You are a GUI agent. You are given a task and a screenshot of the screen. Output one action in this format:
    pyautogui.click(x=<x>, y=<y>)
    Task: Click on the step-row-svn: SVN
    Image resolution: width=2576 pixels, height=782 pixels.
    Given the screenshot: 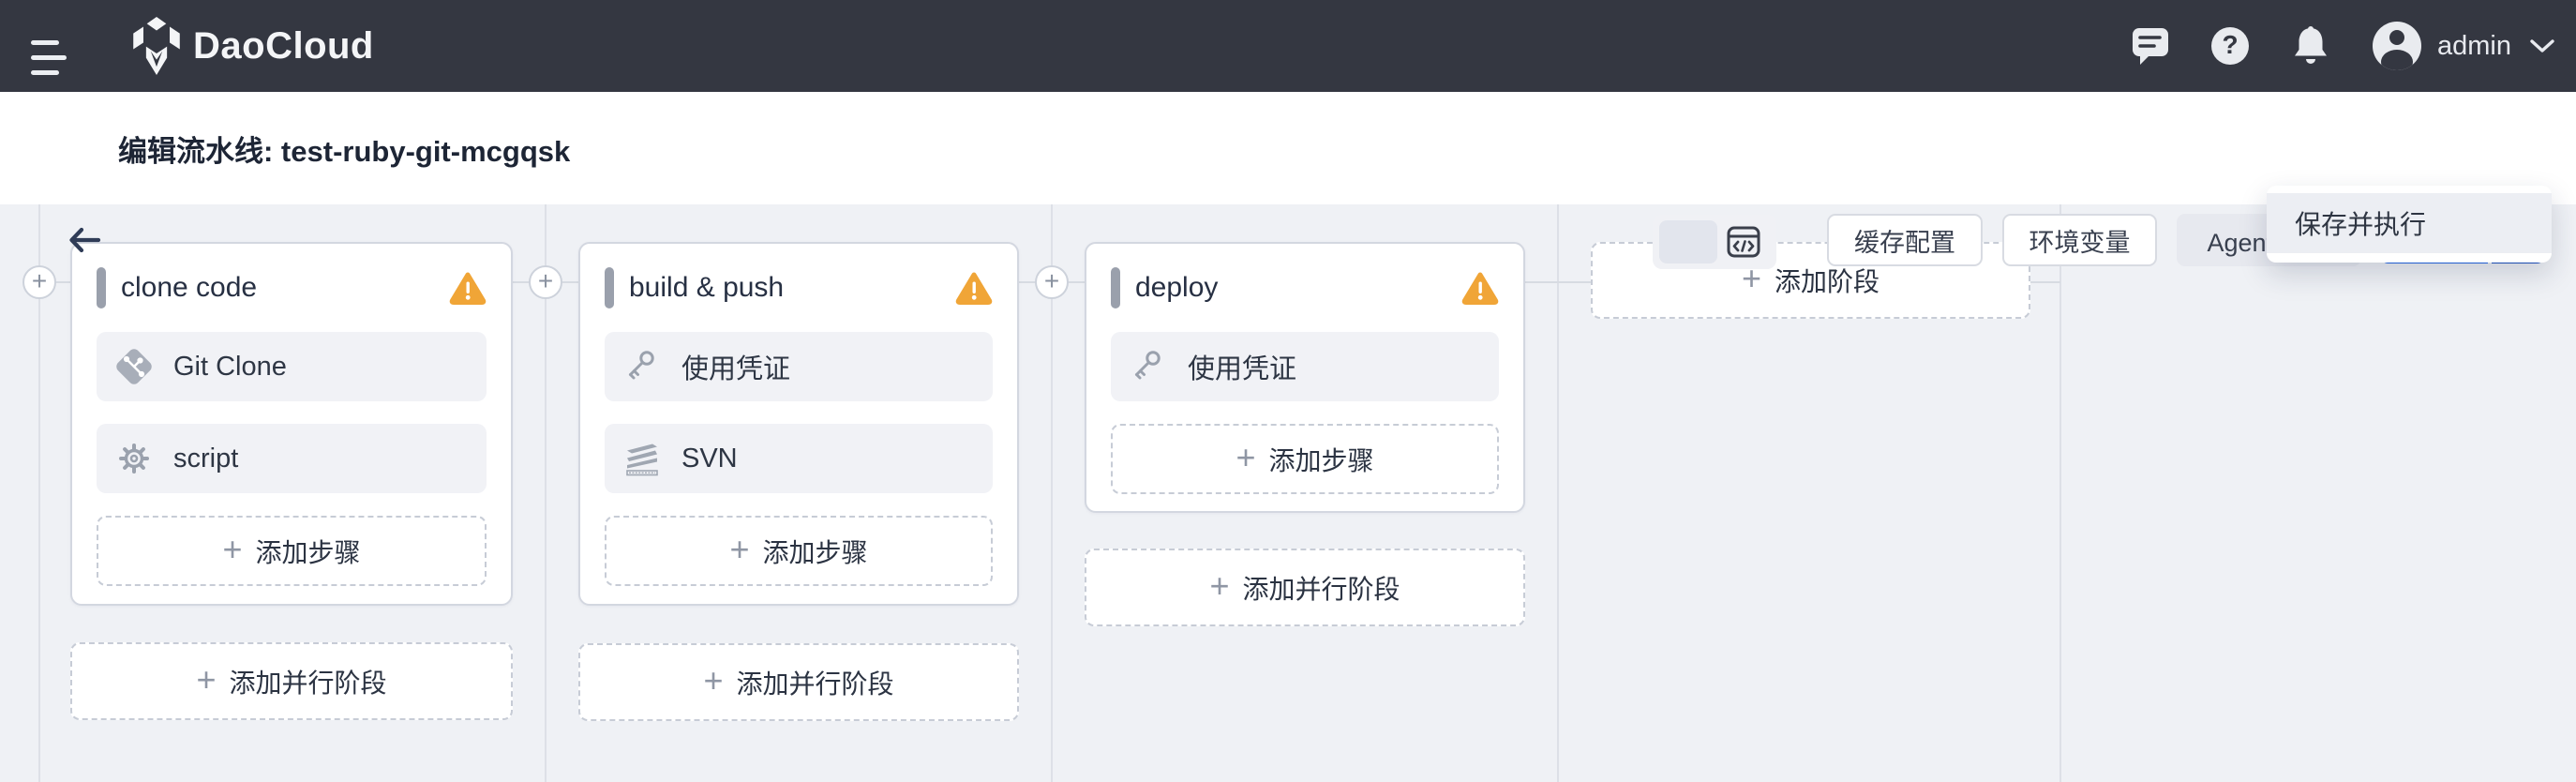 What is the action you would take?
    pyautogui.click(x=799, y=458)
    